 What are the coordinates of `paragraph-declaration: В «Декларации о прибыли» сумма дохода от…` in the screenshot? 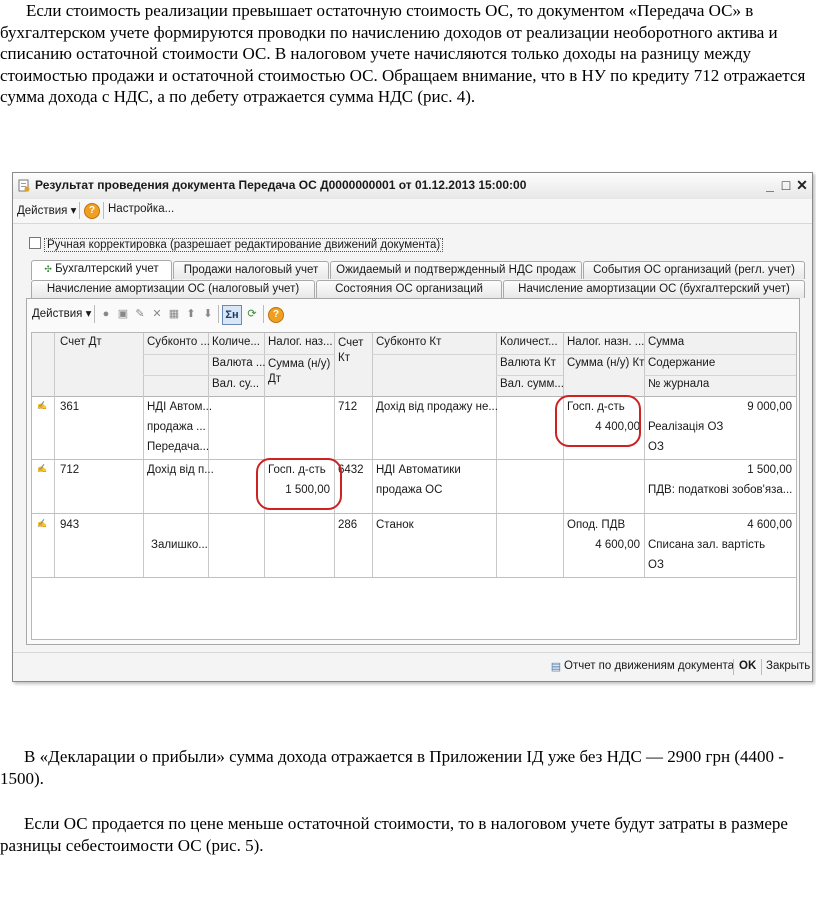 It's located at (392, 767).